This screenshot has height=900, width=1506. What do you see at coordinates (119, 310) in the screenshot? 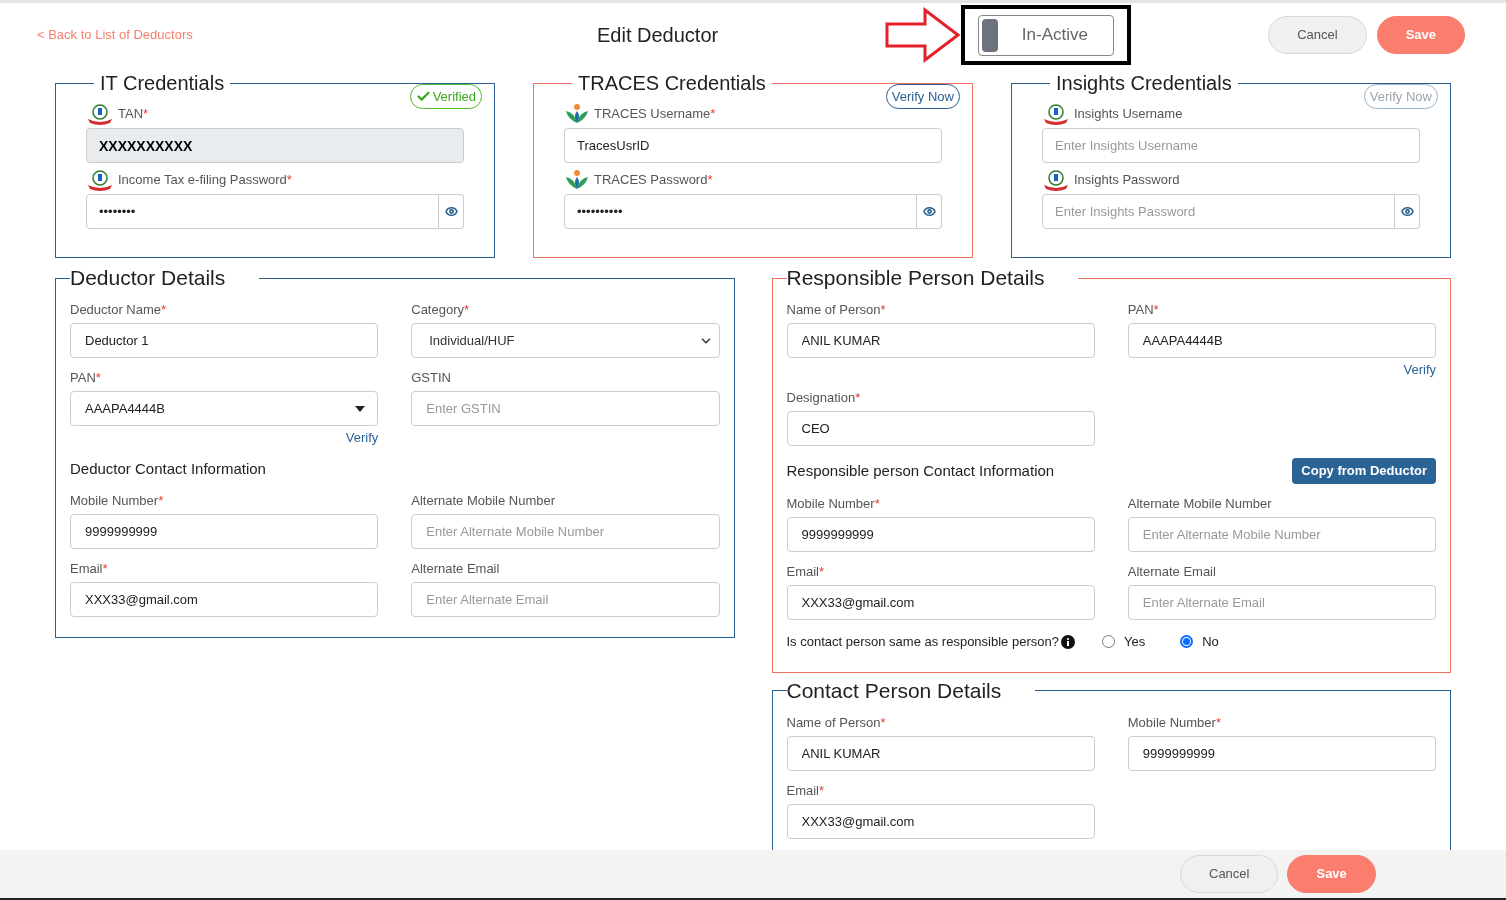
I see `field-label: Deductor Name*` at bounding box center [119, 310].